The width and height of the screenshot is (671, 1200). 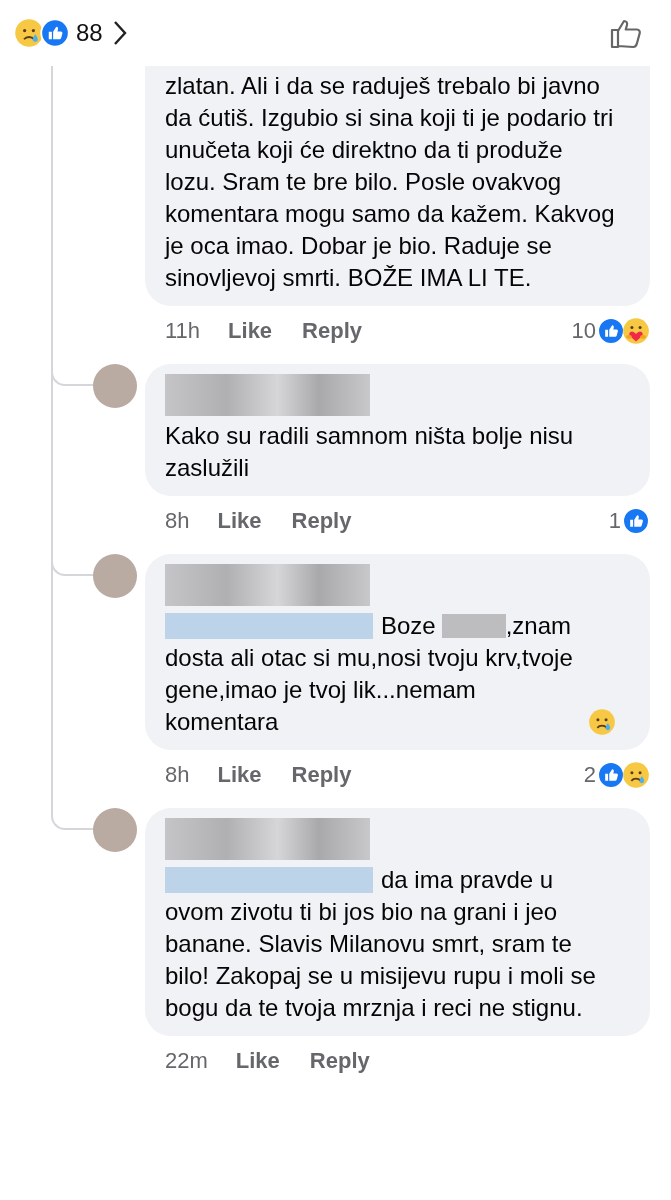 I want to click on crying-face-icon, so click(x=602, y=722).